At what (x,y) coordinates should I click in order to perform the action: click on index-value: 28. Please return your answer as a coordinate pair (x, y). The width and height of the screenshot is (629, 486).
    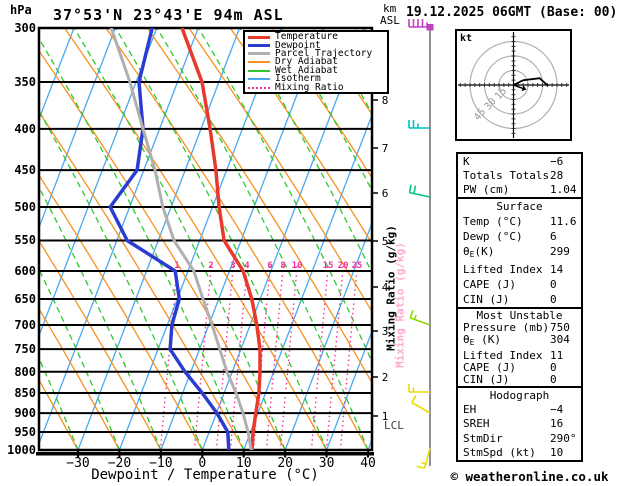
    Looking at the image, I should click on (557, 175).